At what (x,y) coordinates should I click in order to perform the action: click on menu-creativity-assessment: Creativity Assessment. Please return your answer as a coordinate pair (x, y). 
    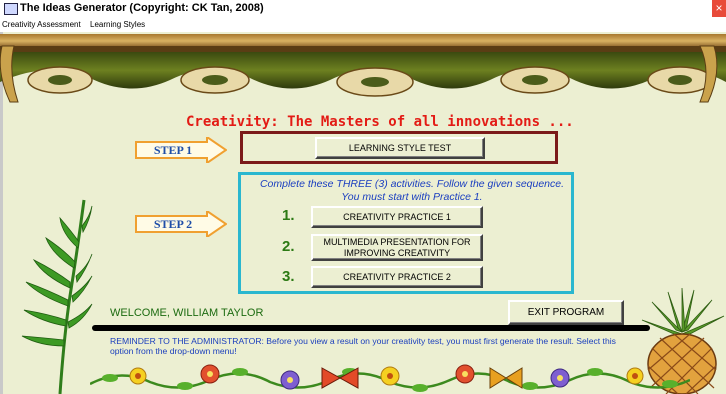
    Looking at the image, I should click on (41, 24).